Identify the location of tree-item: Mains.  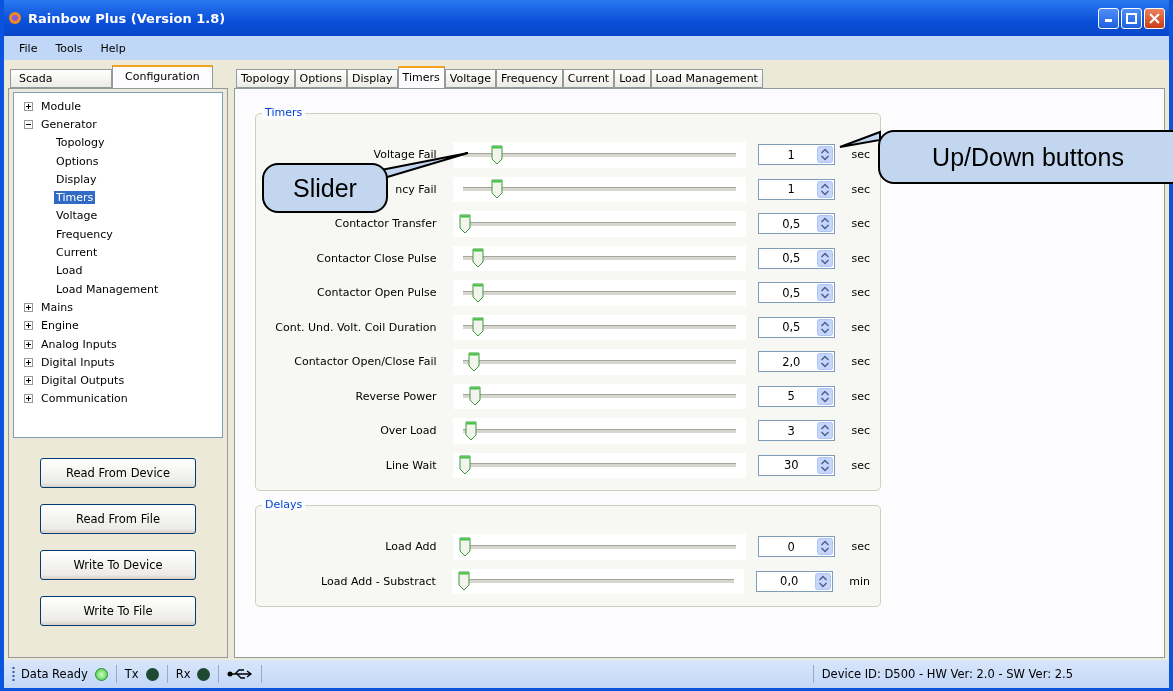
(57, 307).